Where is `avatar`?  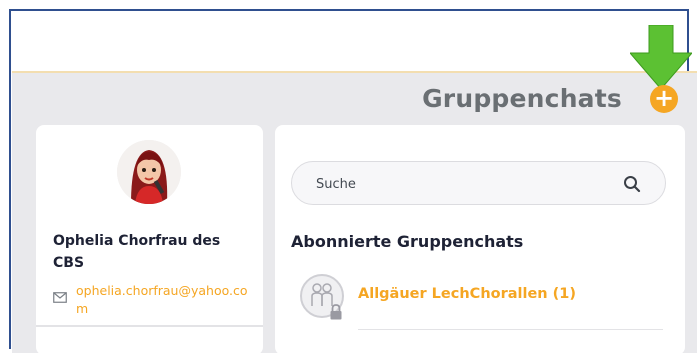 avatar is located at coordinates (149, 172).